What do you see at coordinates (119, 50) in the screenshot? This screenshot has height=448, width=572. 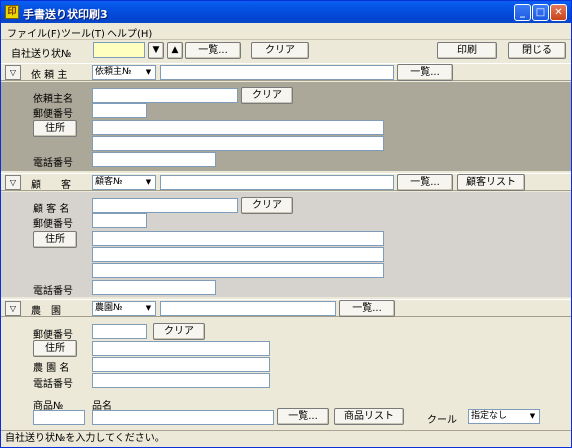 I see `own-slip-no-input` at bounding box center [119, 50].